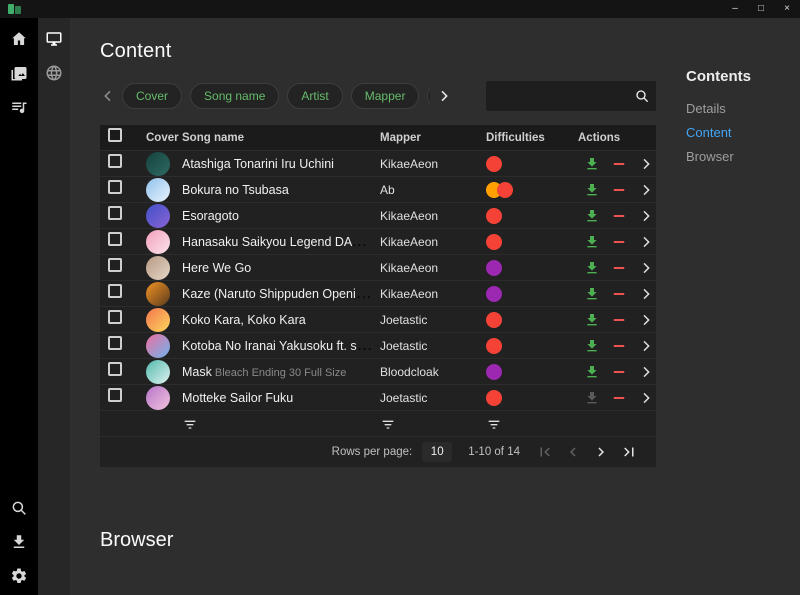 The width and height of the screenshot is (800, 595). What do you see at coordinates (280, 345) in the screenshot?
I see `song-name: Kotoba No Iranai Yakusoku ft. sana` at bounding box center [280, 345].